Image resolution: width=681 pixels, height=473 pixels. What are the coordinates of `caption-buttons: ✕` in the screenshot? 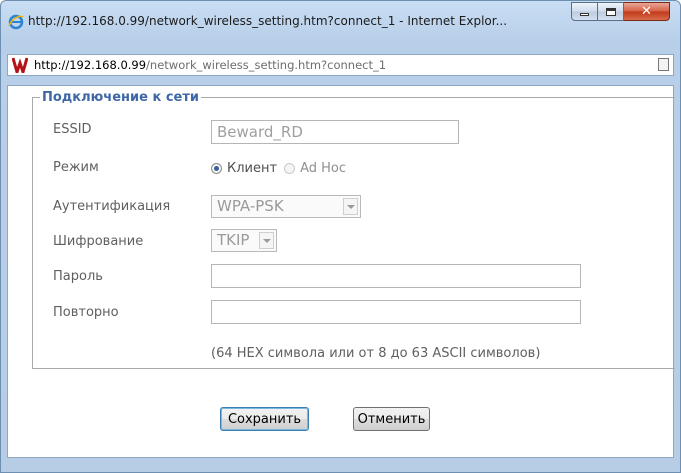 It's located at (620, 12).